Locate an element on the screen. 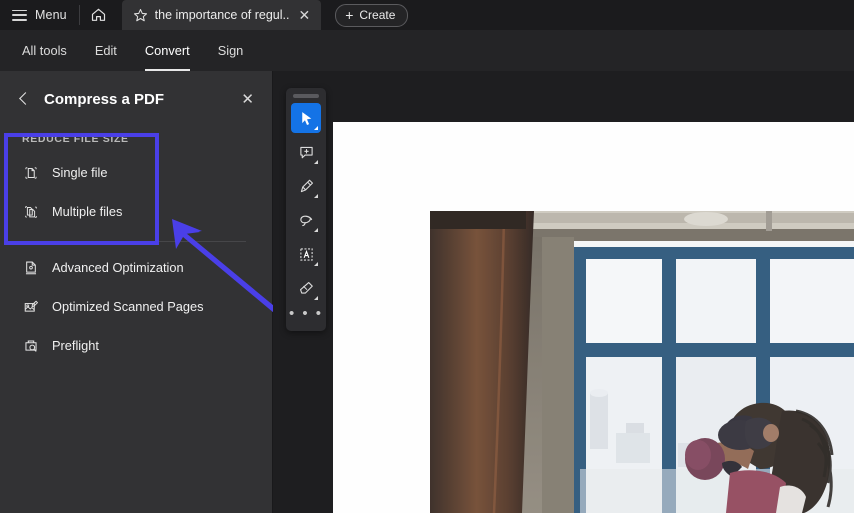  titlebar-divider is located at coordinates (79, 15).